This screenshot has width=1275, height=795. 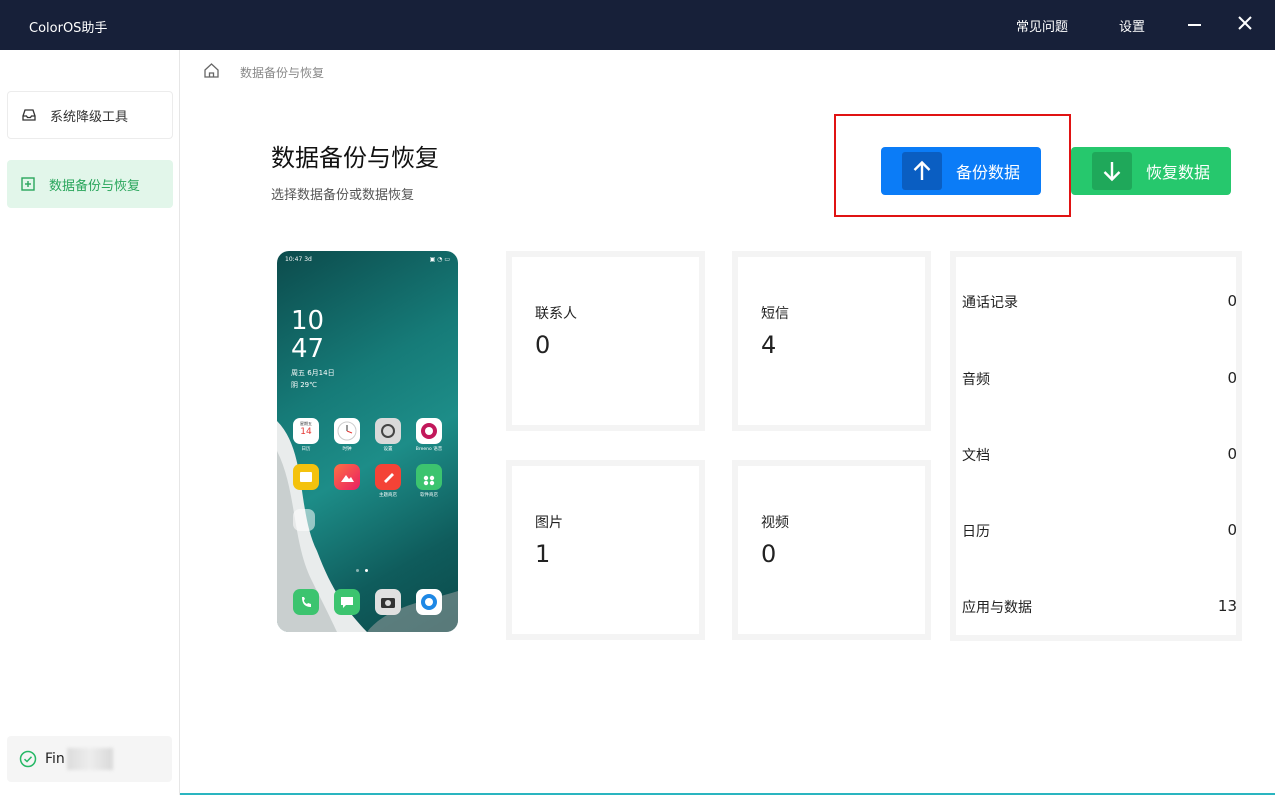 What do you see at coordinates (55, 759) in the screenshot?
I see `device-name: Fin` at bounding box center [55, 759].